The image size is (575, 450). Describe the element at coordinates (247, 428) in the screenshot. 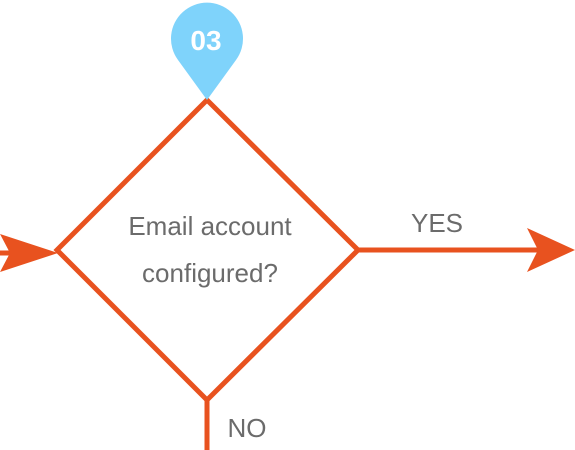

I see `no-label: NO` at that location.